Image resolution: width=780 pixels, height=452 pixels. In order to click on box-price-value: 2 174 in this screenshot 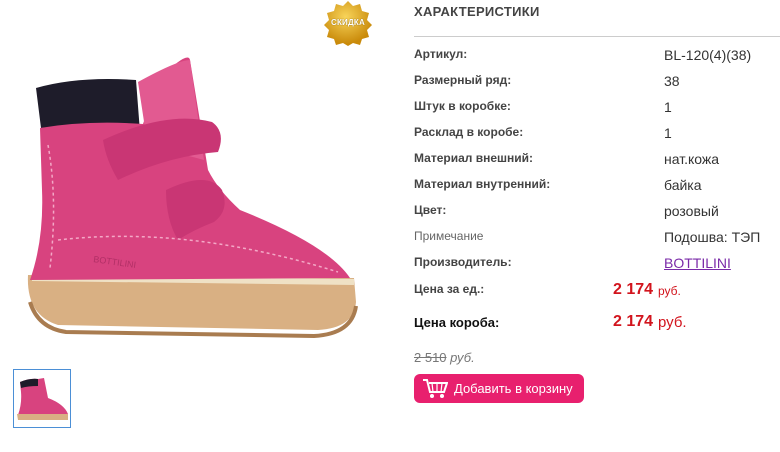, I will do `click(633, 321)`.